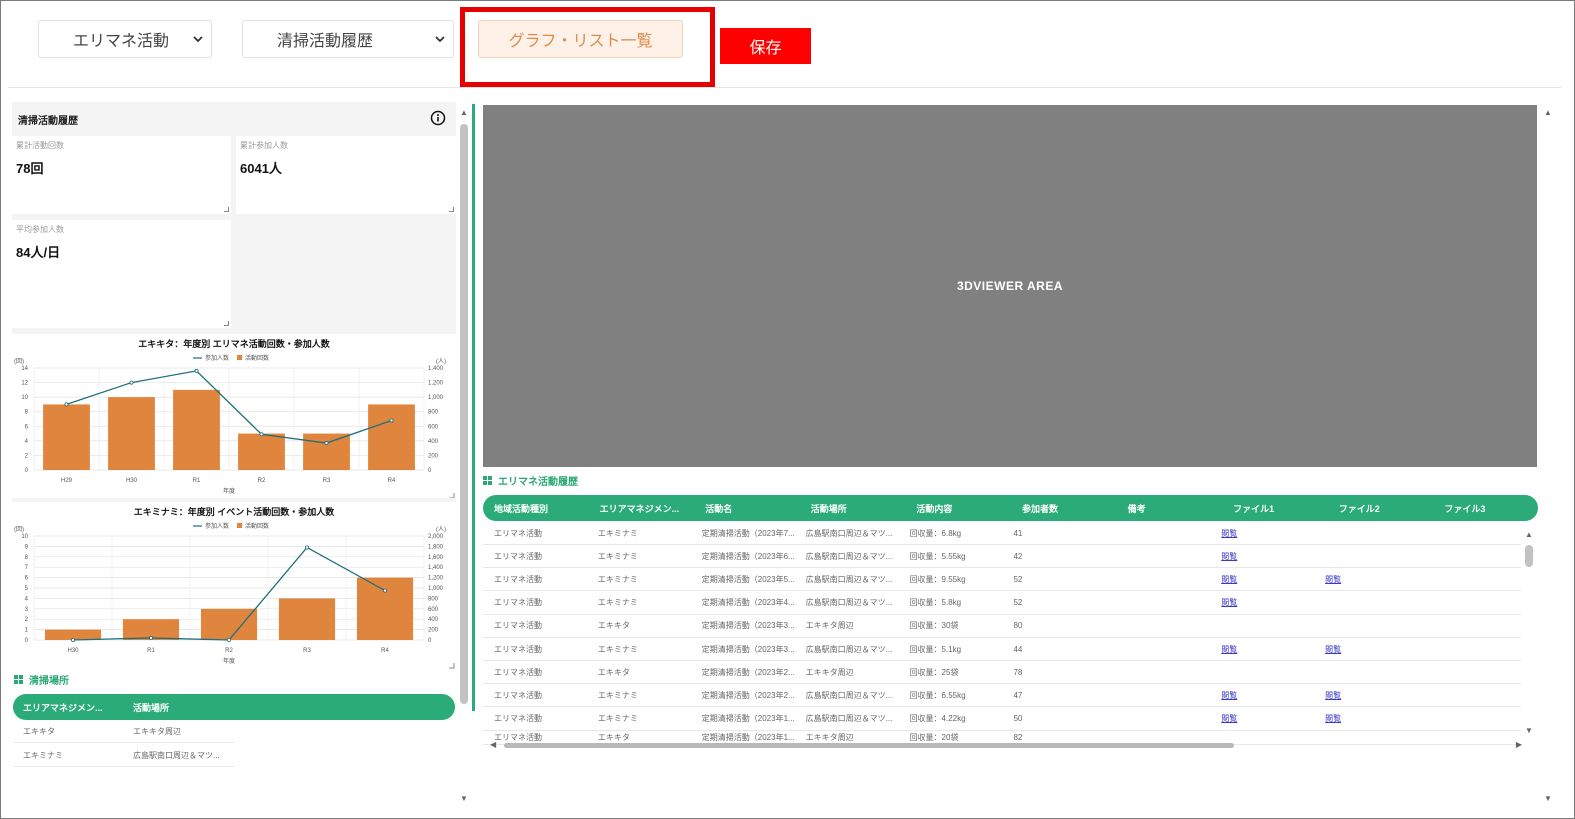 The image size is (1575, 819). I want to click on table-vertical-scrollbar: ▲ ▼, so click(1529, 633).